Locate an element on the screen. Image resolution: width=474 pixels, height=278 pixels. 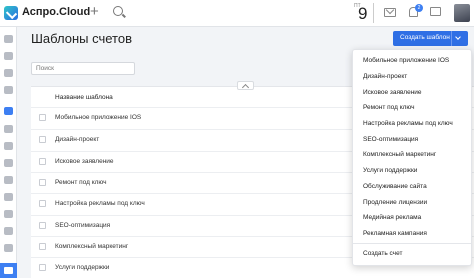
create-invoice-menu-item: Создать счет is located at coordinates (382, 253).